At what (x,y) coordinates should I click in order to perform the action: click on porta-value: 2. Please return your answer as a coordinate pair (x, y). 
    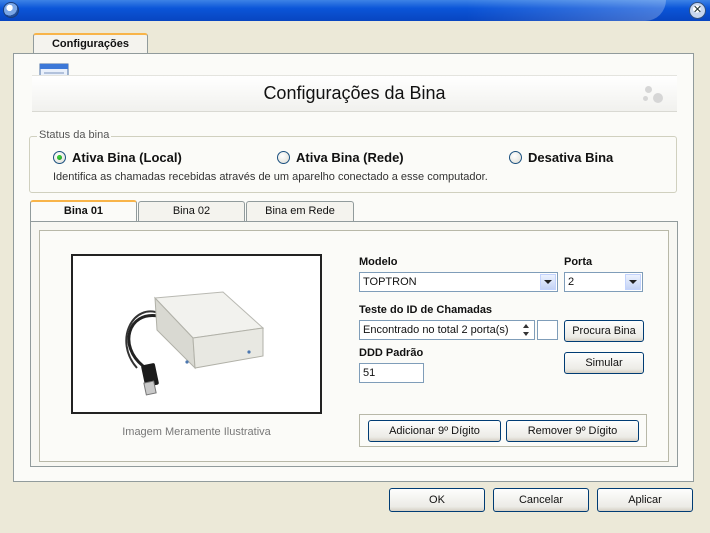
    Looking at the image, I should click on (571, 282).